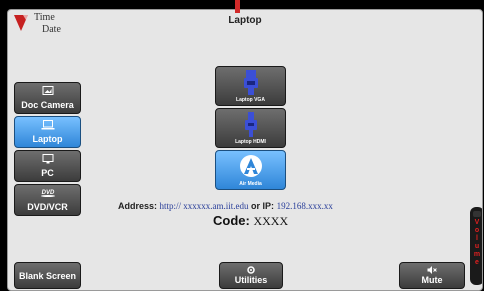  What do you see at coordinates (204, 206) in the screenshot?
I see `address-url: http:// xxxxxx.am.iit.edu` at bounding box center [204, 206].